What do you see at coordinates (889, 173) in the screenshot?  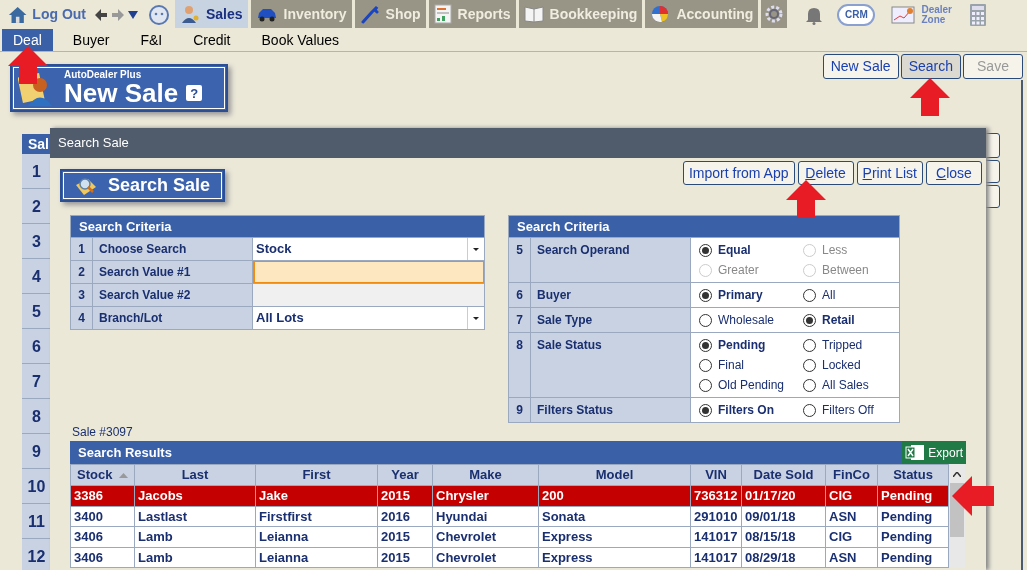 I see `dialog-button: Print List` at bounding box center [889, 173].